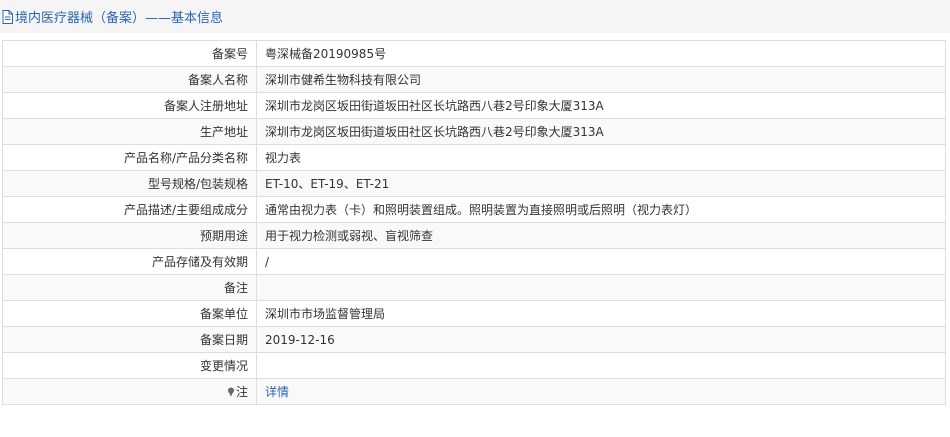 Image resolution: width=950 pixels, height=437 pixels. I want to click on table-row: 预期用途 用于视力检测或弱视、盲视筛查, so click(474, 235).